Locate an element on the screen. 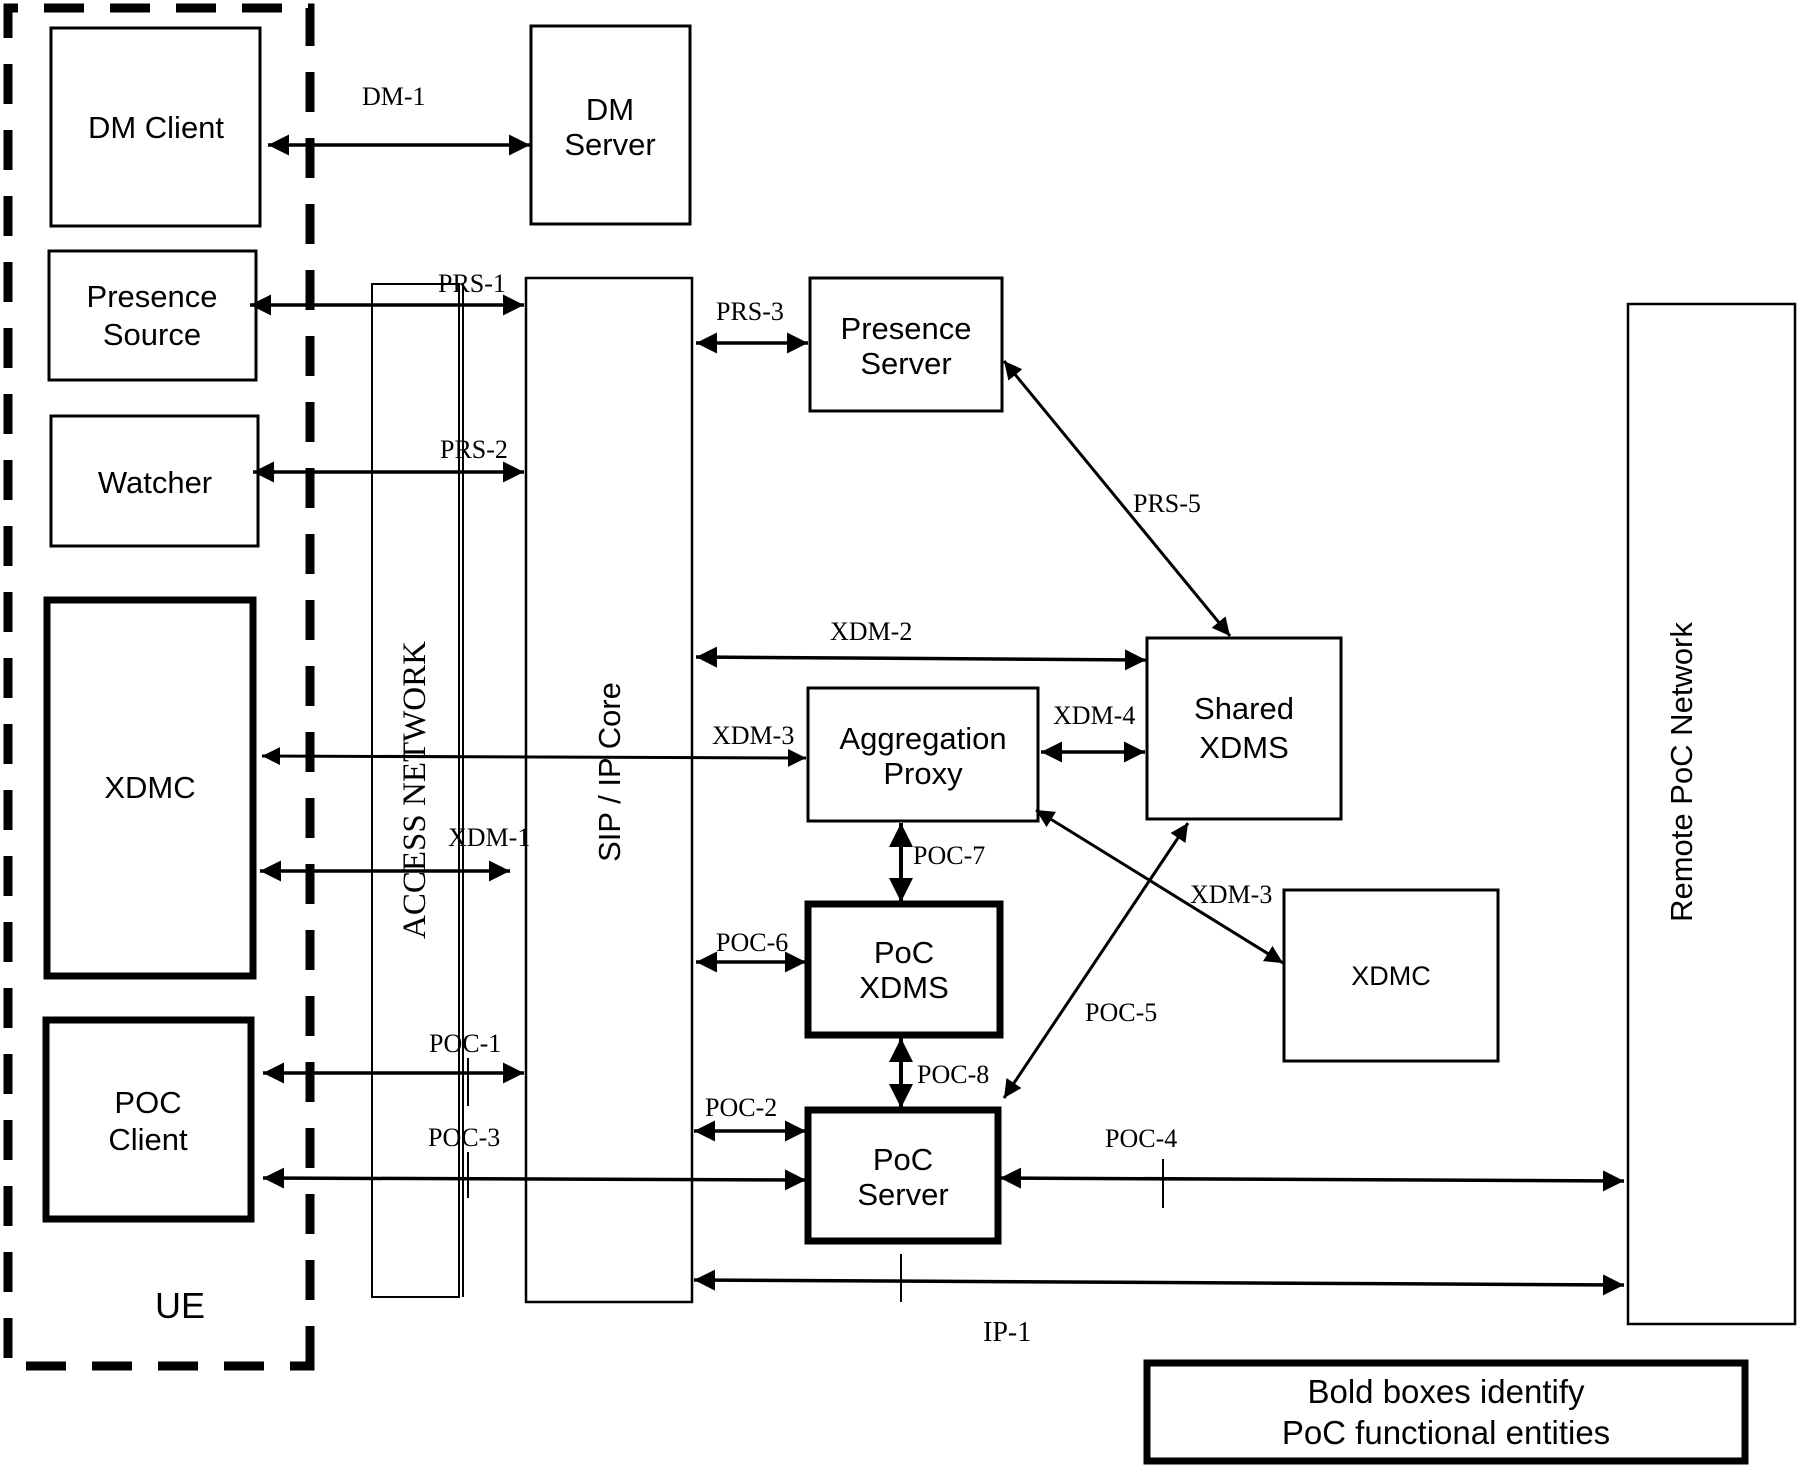 Image resolution: width=1799 pixels, height=1467 pixels. watcher-box: Watcher is located at coordinates (154, 481).